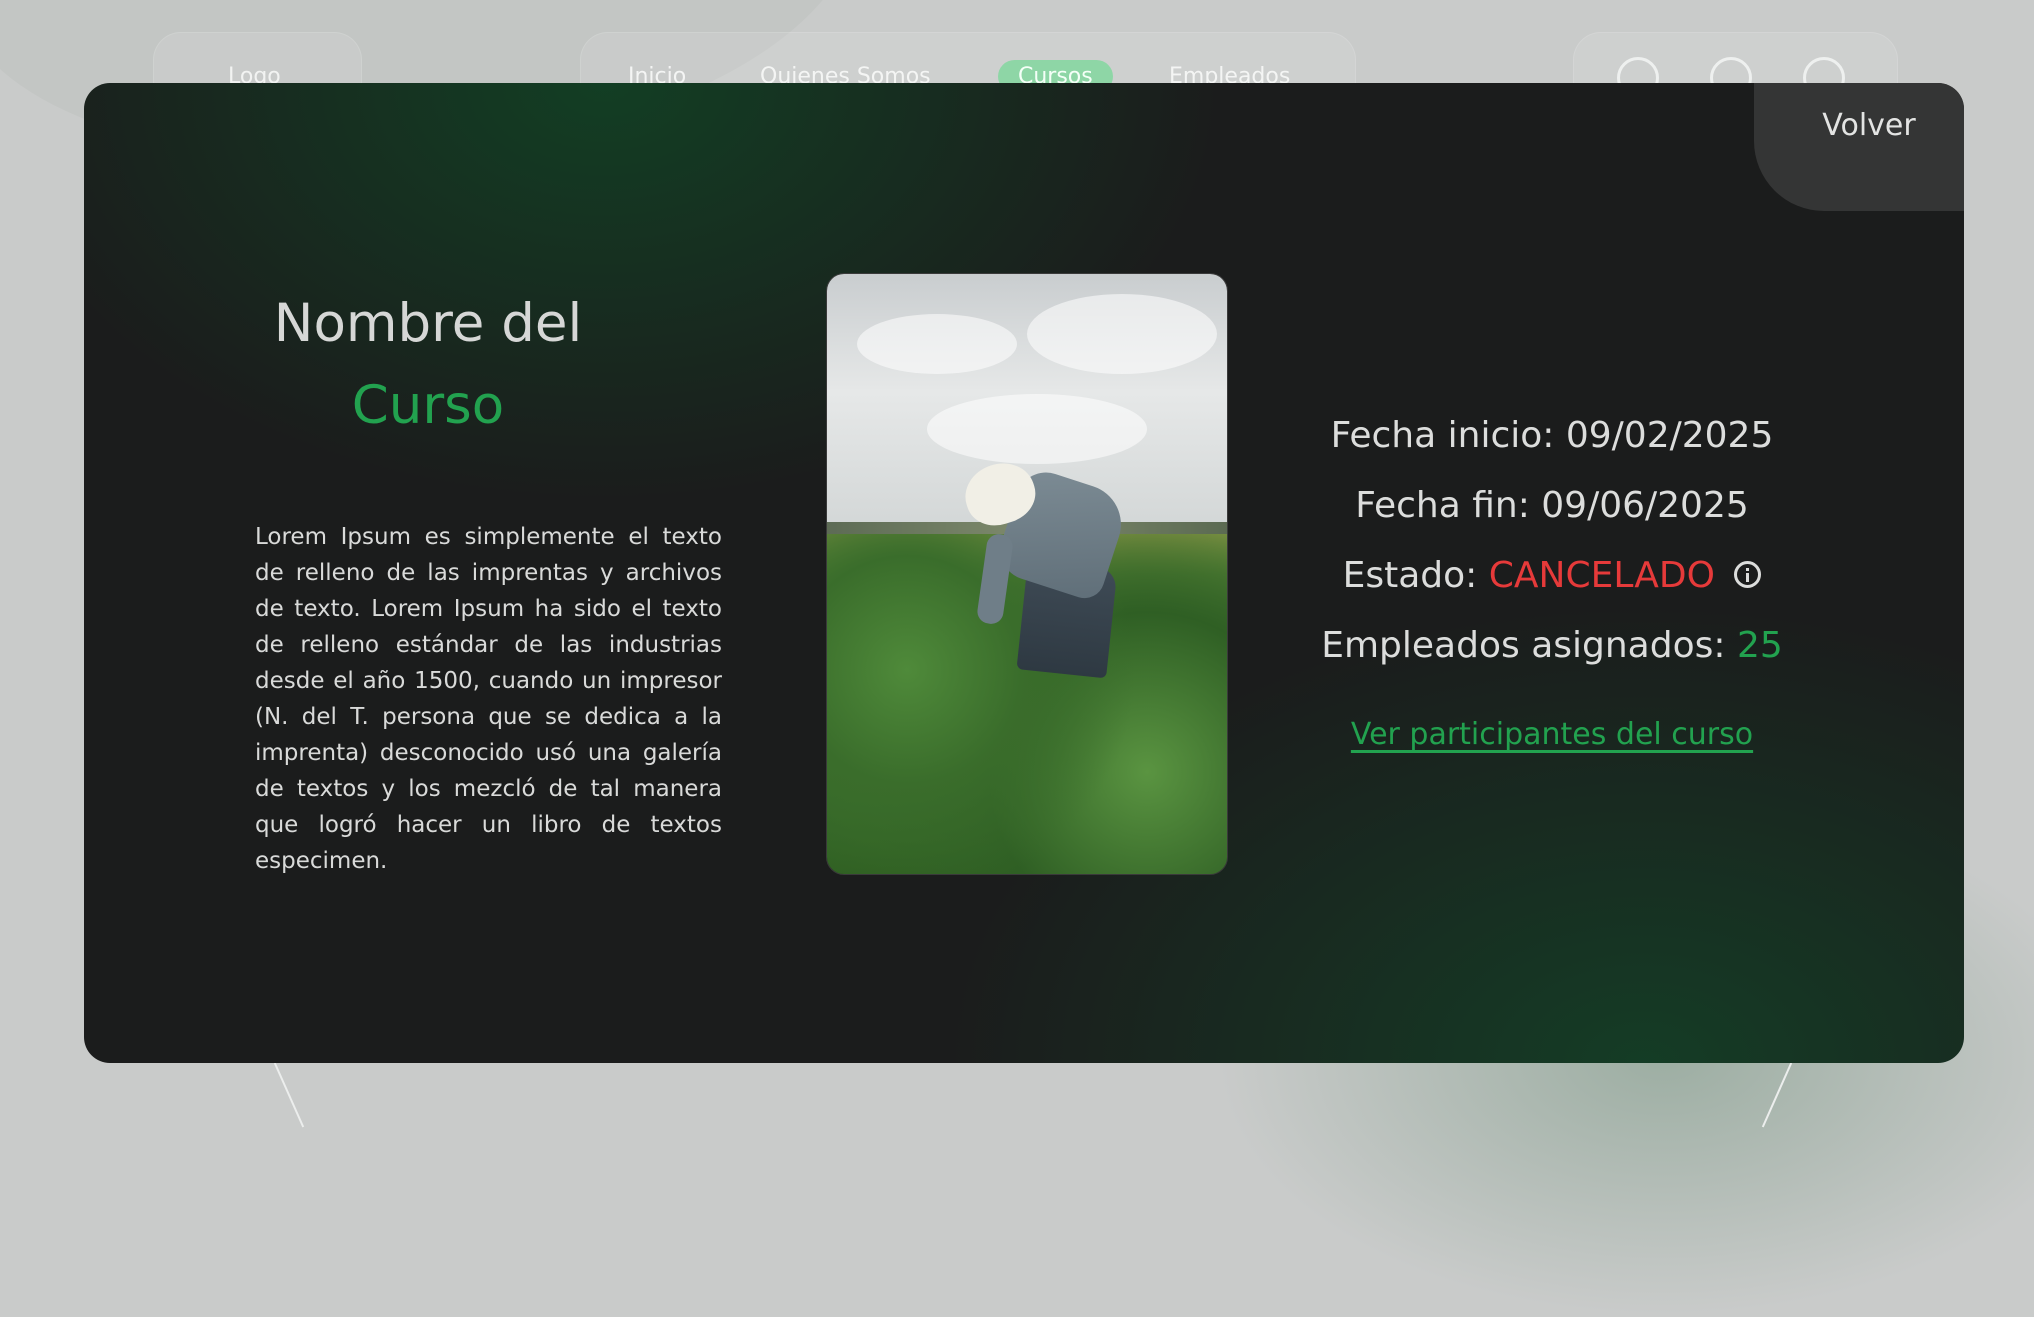 Image resolution: width=2034 pixels, height=1317 pixels. I want to click on start-date-row: Fecha inicio: 09/02/2025, so click(1552, 436).